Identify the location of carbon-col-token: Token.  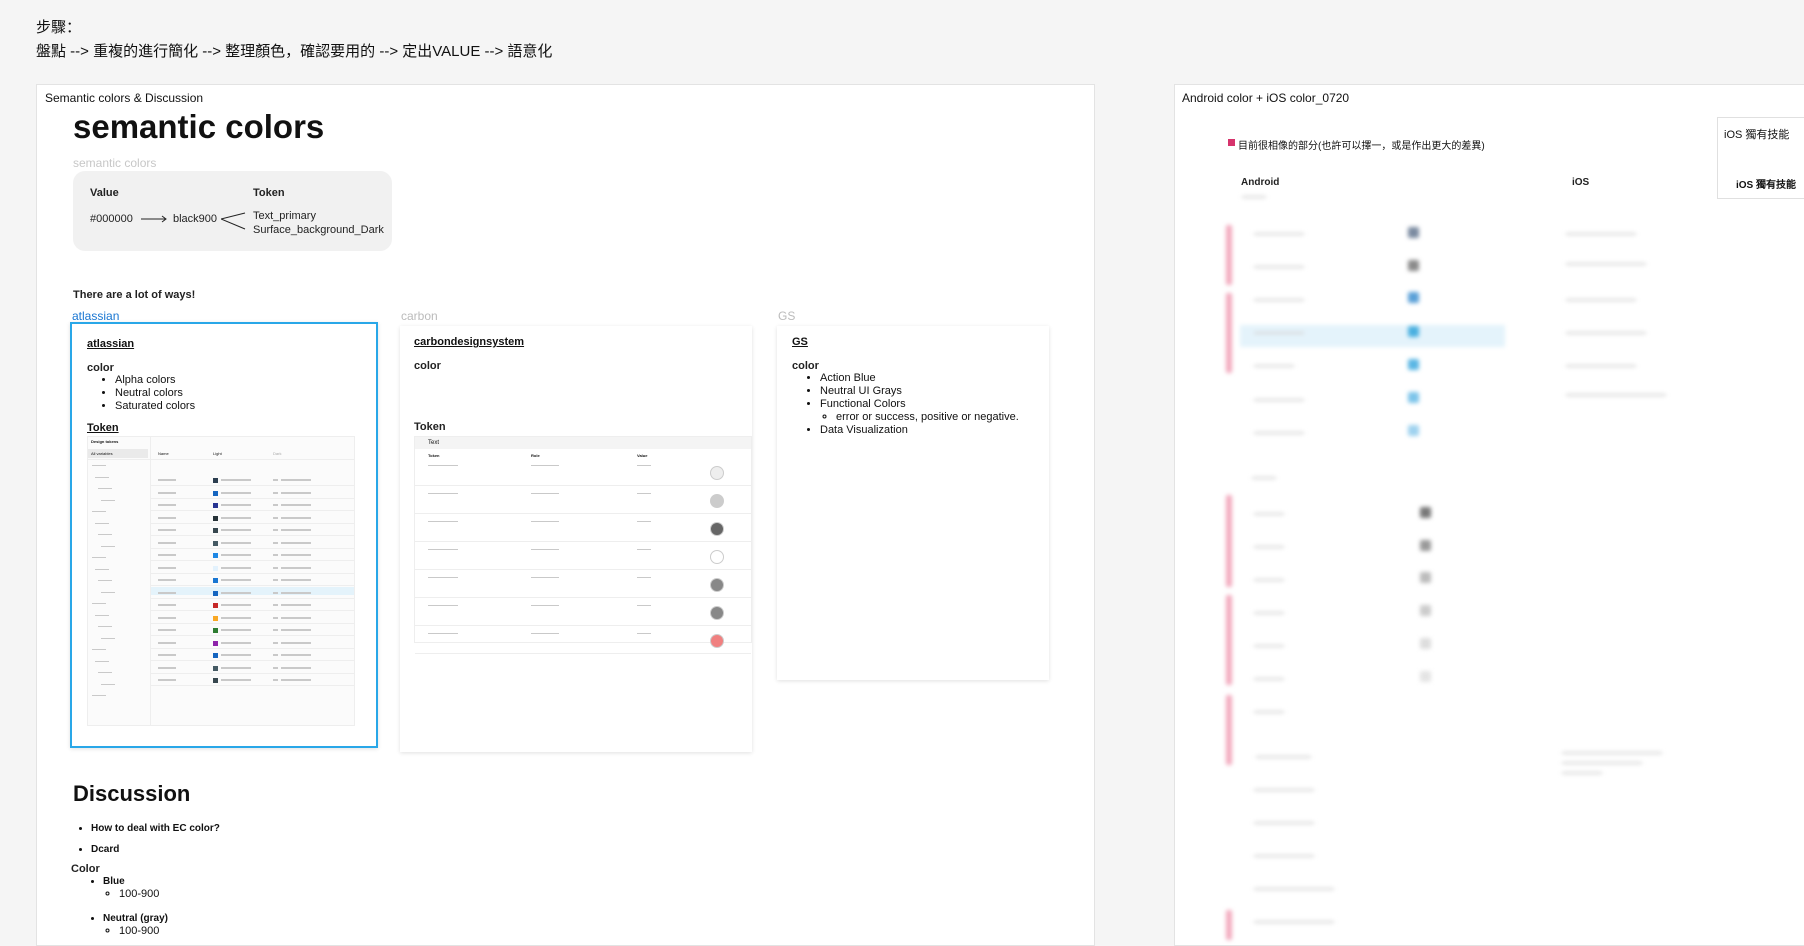
(434, 455).